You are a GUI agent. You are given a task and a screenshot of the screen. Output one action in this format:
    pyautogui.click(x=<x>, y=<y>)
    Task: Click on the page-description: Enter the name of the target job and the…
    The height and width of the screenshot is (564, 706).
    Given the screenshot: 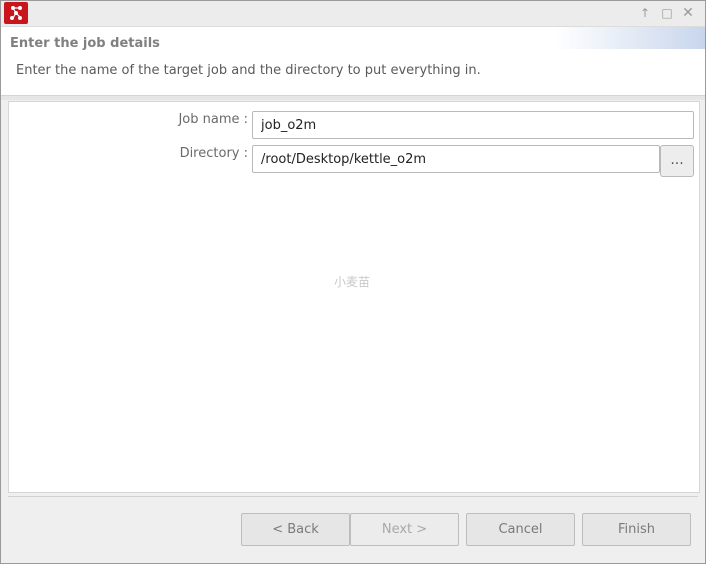 What is the action you would take?
    pyautogui.click(x=248, y=70)
    